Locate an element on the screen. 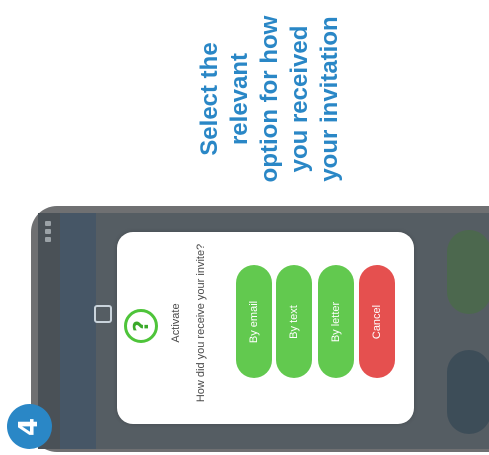  app-logo-icon is located at coordinates (103, 314).